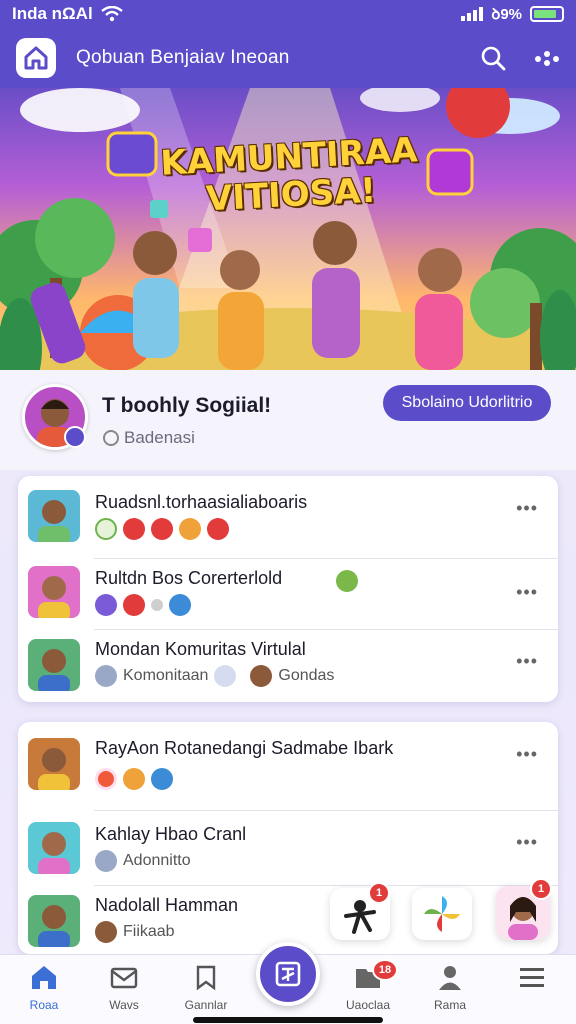  Describe the element at coordinates (288, 14) in the screenshot. I see `status-bar: Inda nΩAl ꝺ9%` at that location.